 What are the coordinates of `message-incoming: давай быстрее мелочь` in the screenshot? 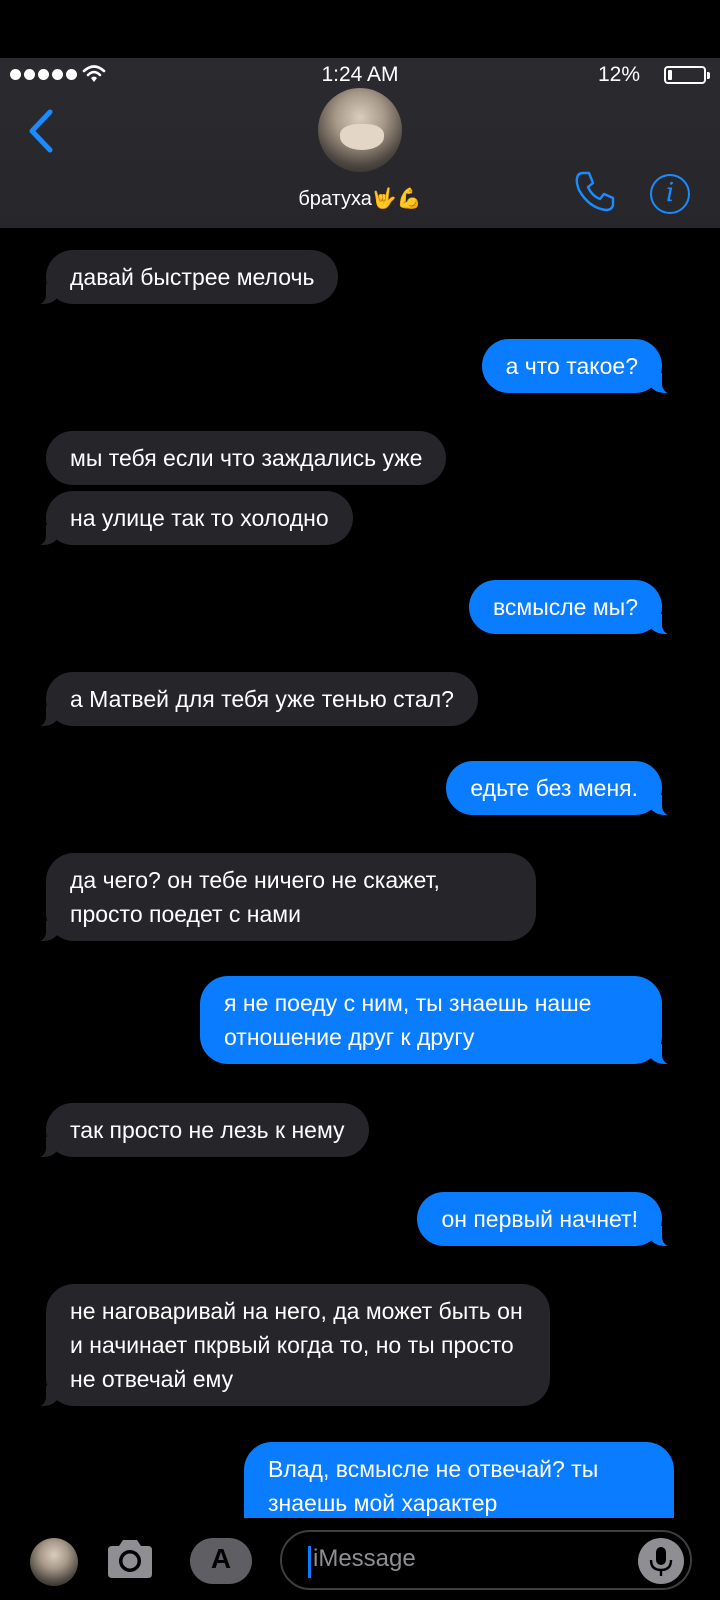 It's located at (186, 277).